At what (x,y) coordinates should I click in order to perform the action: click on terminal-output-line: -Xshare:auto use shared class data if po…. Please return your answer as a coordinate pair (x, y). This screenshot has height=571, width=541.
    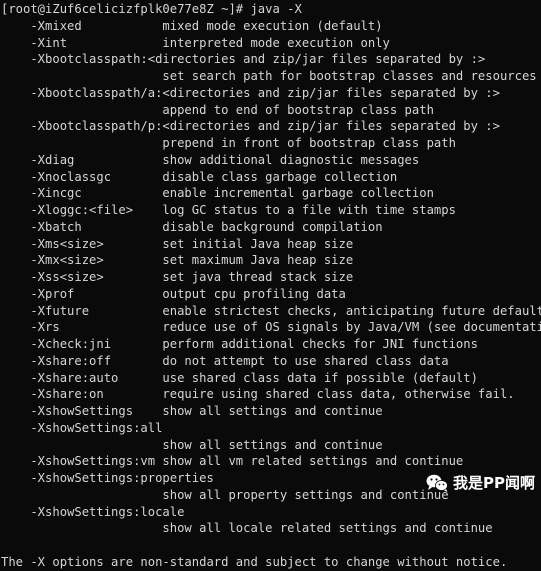
    Looking at the image, I should click on (239, 377).